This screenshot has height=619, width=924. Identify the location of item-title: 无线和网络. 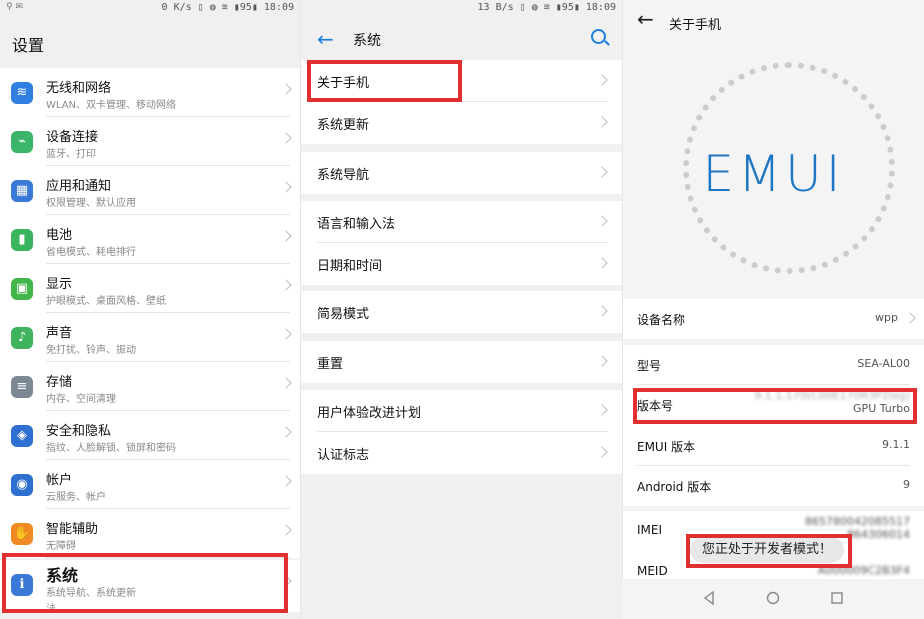
(79, 88).